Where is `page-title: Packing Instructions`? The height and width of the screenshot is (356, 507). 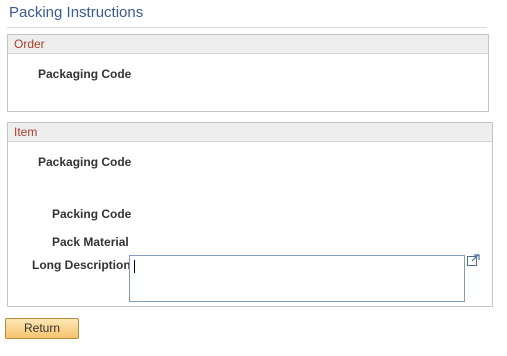
page-title: Packing Instructions is located at coordinates (76, 12).